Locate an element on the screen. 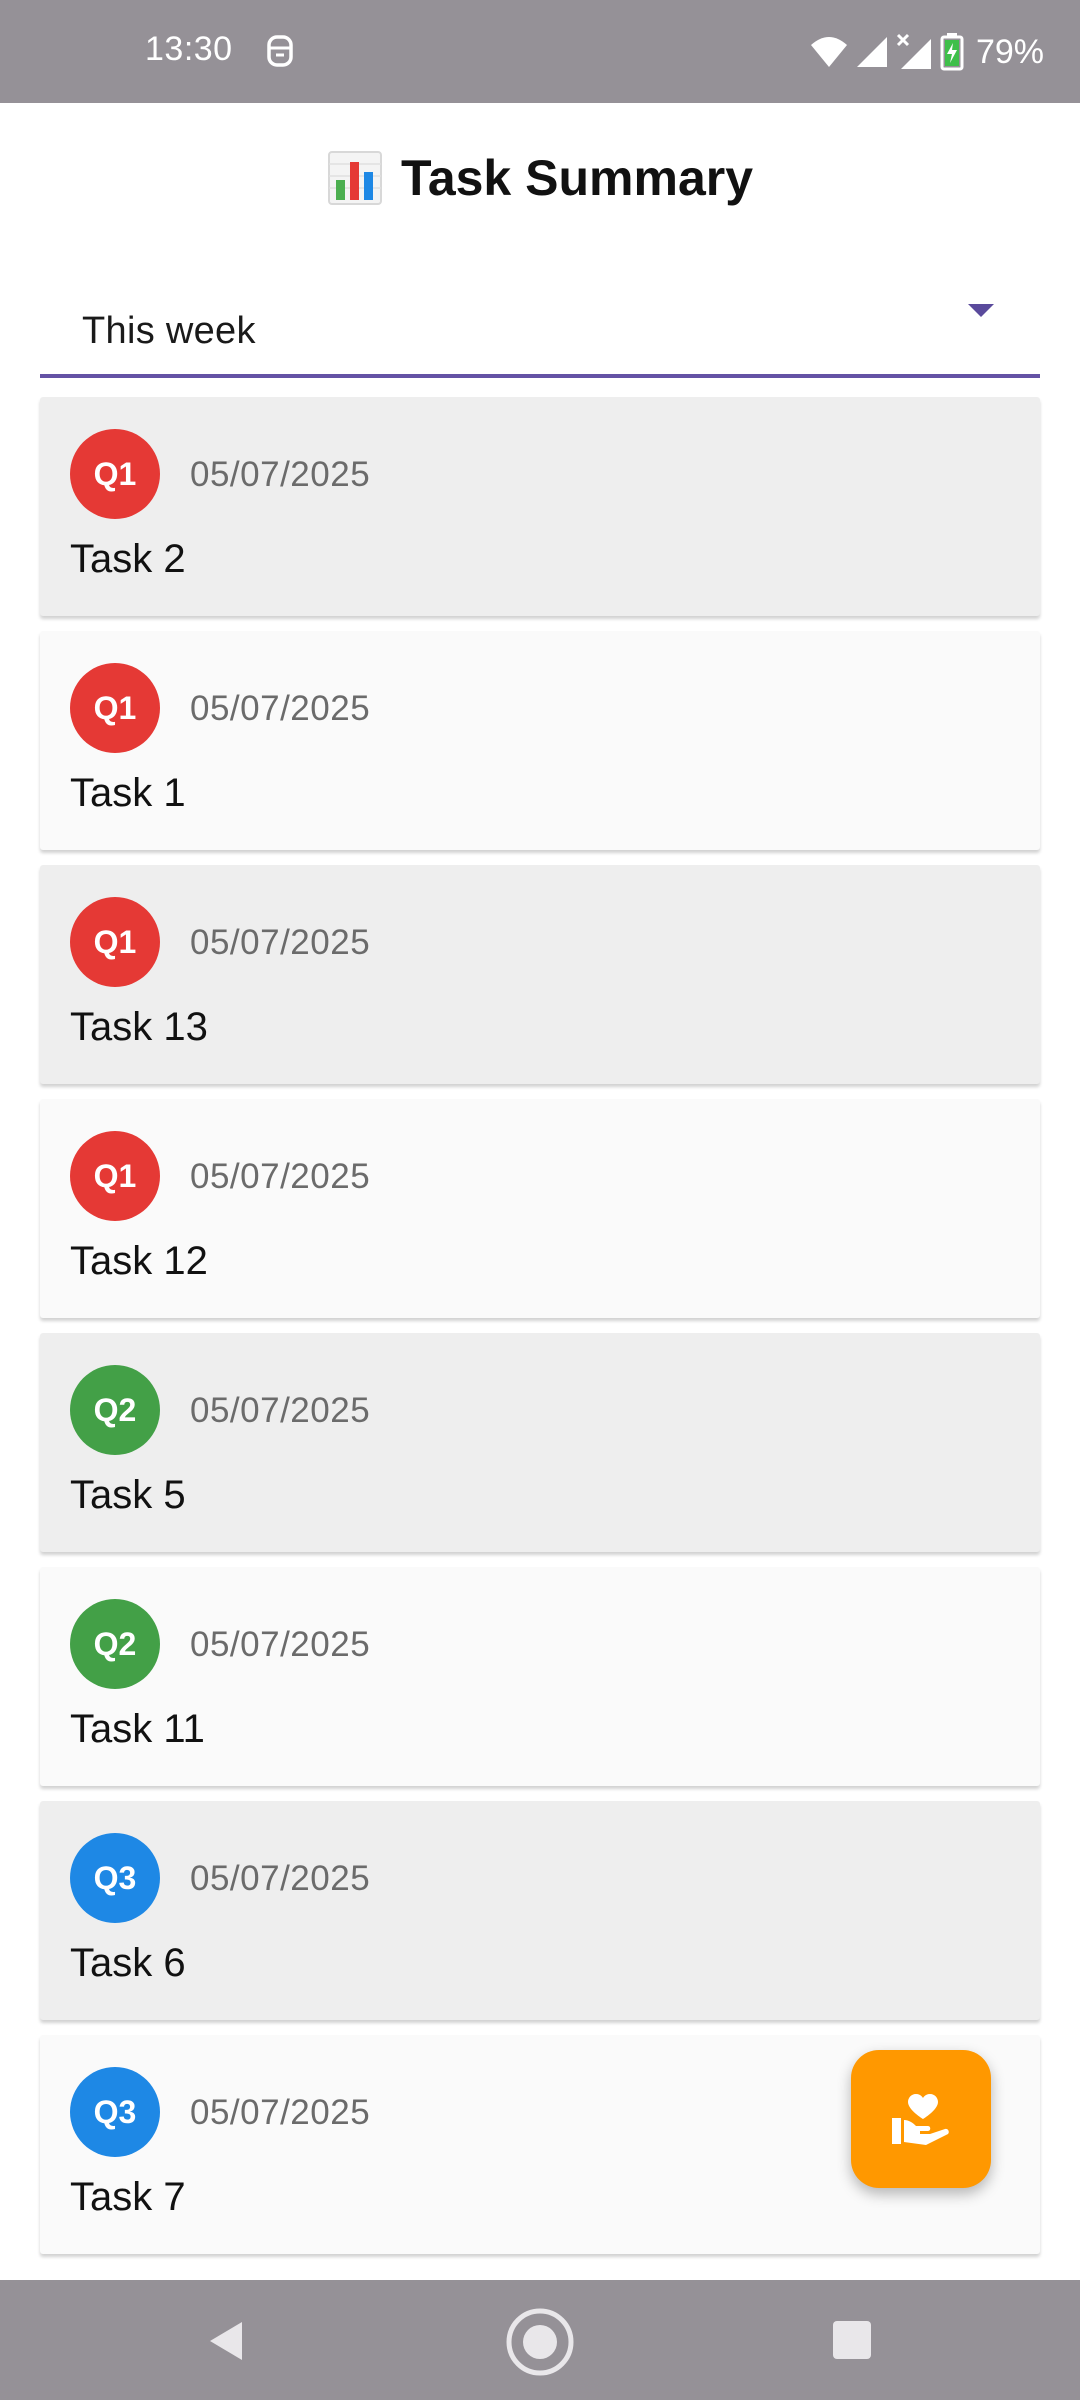  status-time: 13:30 is located at coordinates (189, 49).